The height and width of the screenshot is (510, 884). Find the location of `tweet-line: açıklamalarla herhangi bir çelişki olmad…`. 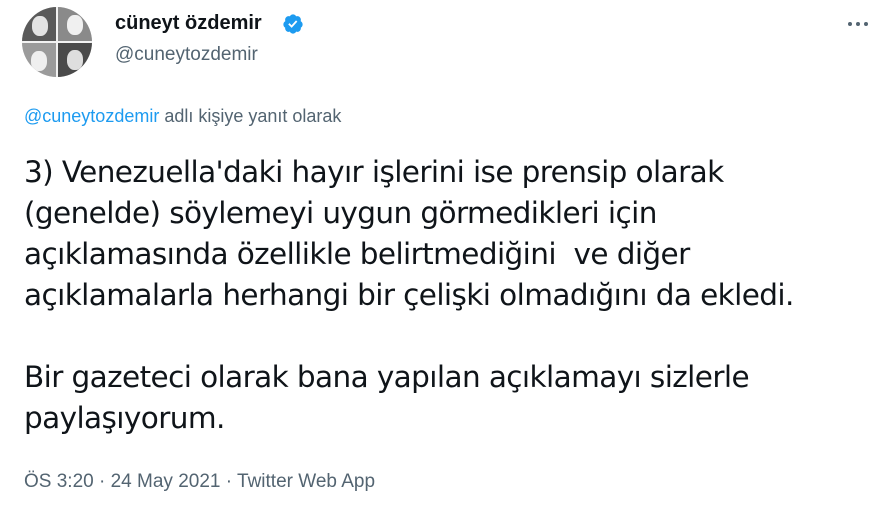

tweet-line: açıklamalarla herhangi bir çelişki olmad… is located at coordinates (409, 295).